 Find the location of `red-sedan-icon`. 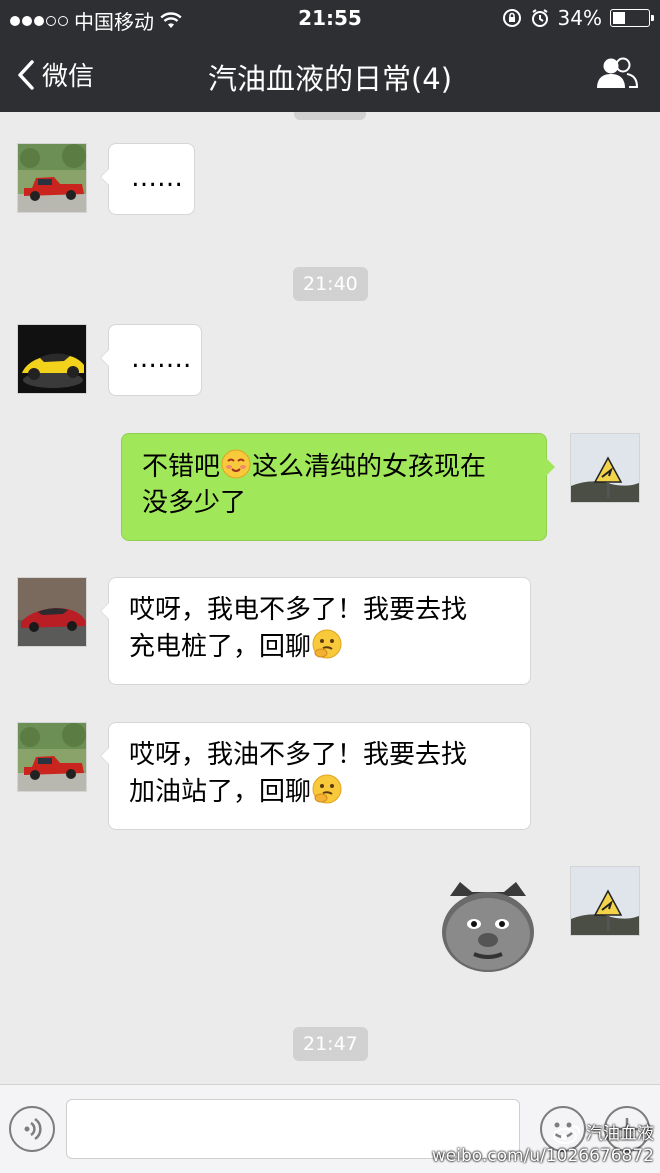

red-sedan-icon is located at coordinates (52, 612).